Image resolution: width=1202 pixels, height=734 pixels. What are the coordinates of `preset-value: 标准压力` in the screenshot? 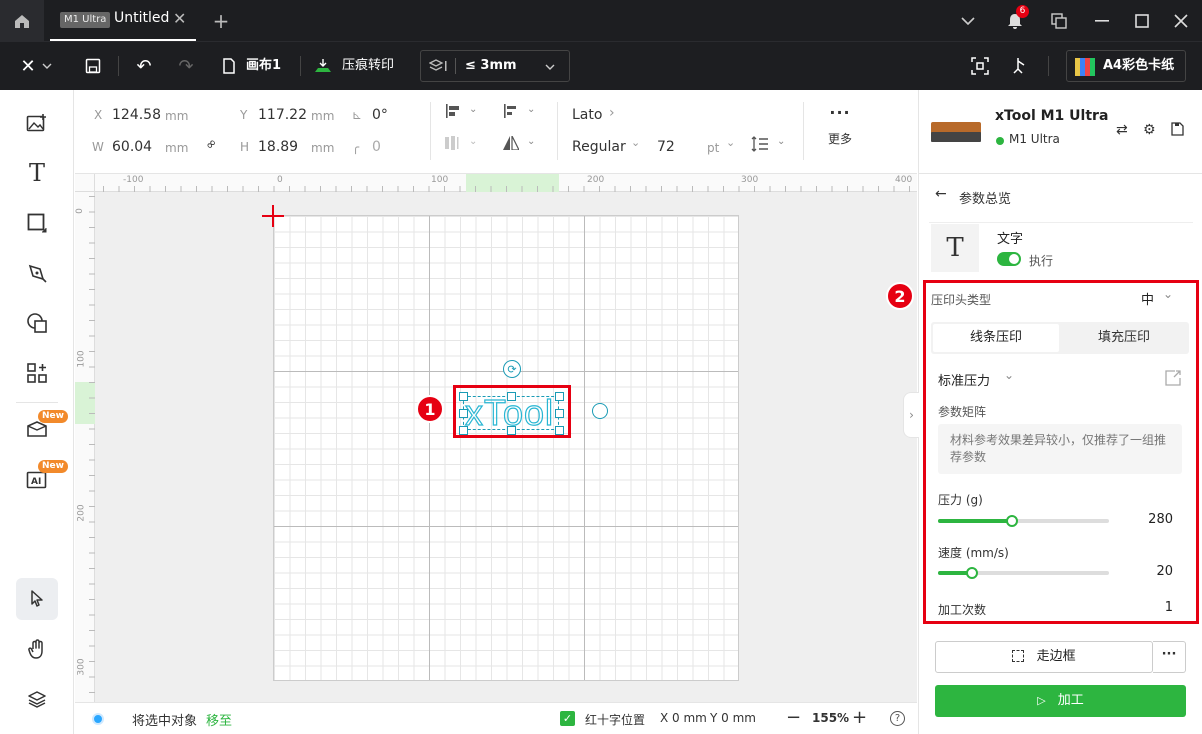 It's located at (964, 381).